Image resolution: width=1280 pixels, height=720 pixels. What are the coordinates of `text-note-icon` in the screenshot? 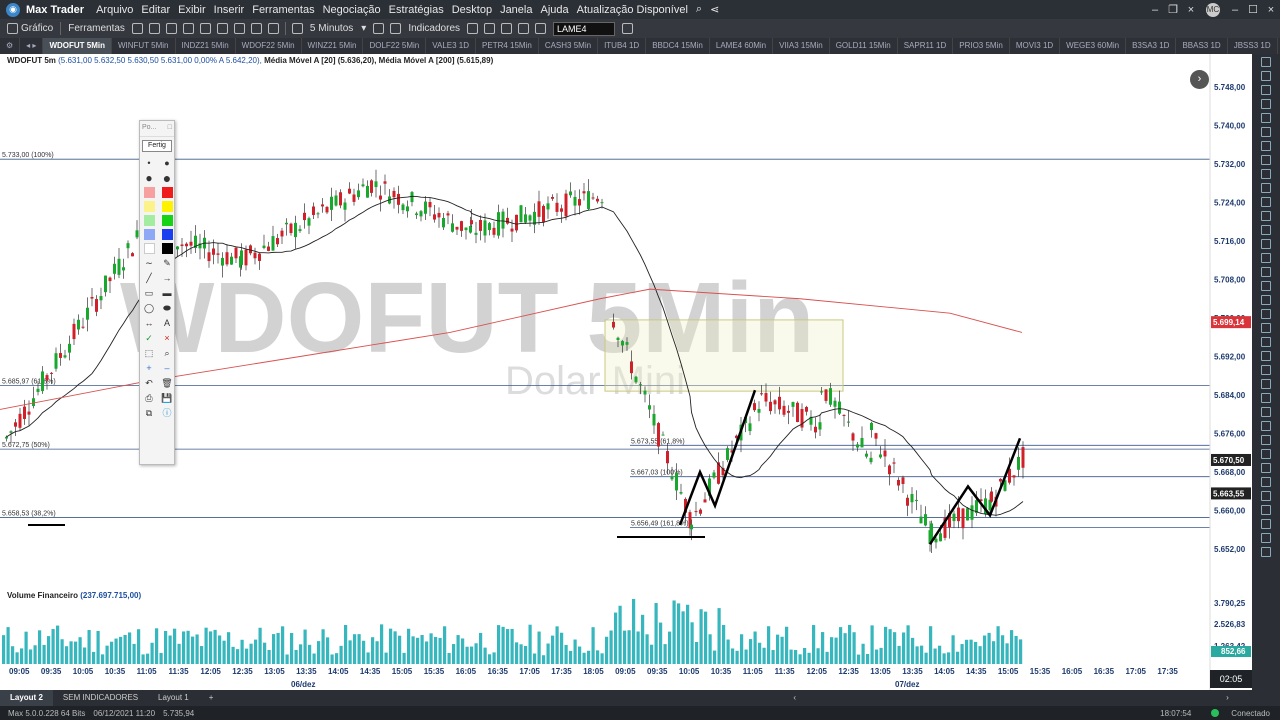 It's located at (1266, 272).